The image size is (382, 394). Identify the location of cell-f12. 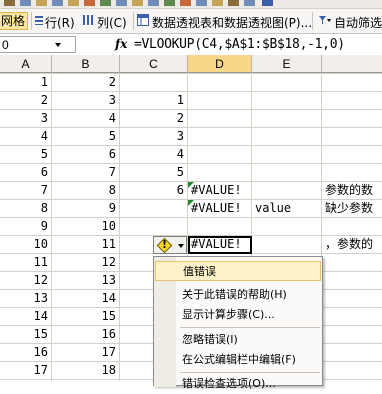
(352, 280).